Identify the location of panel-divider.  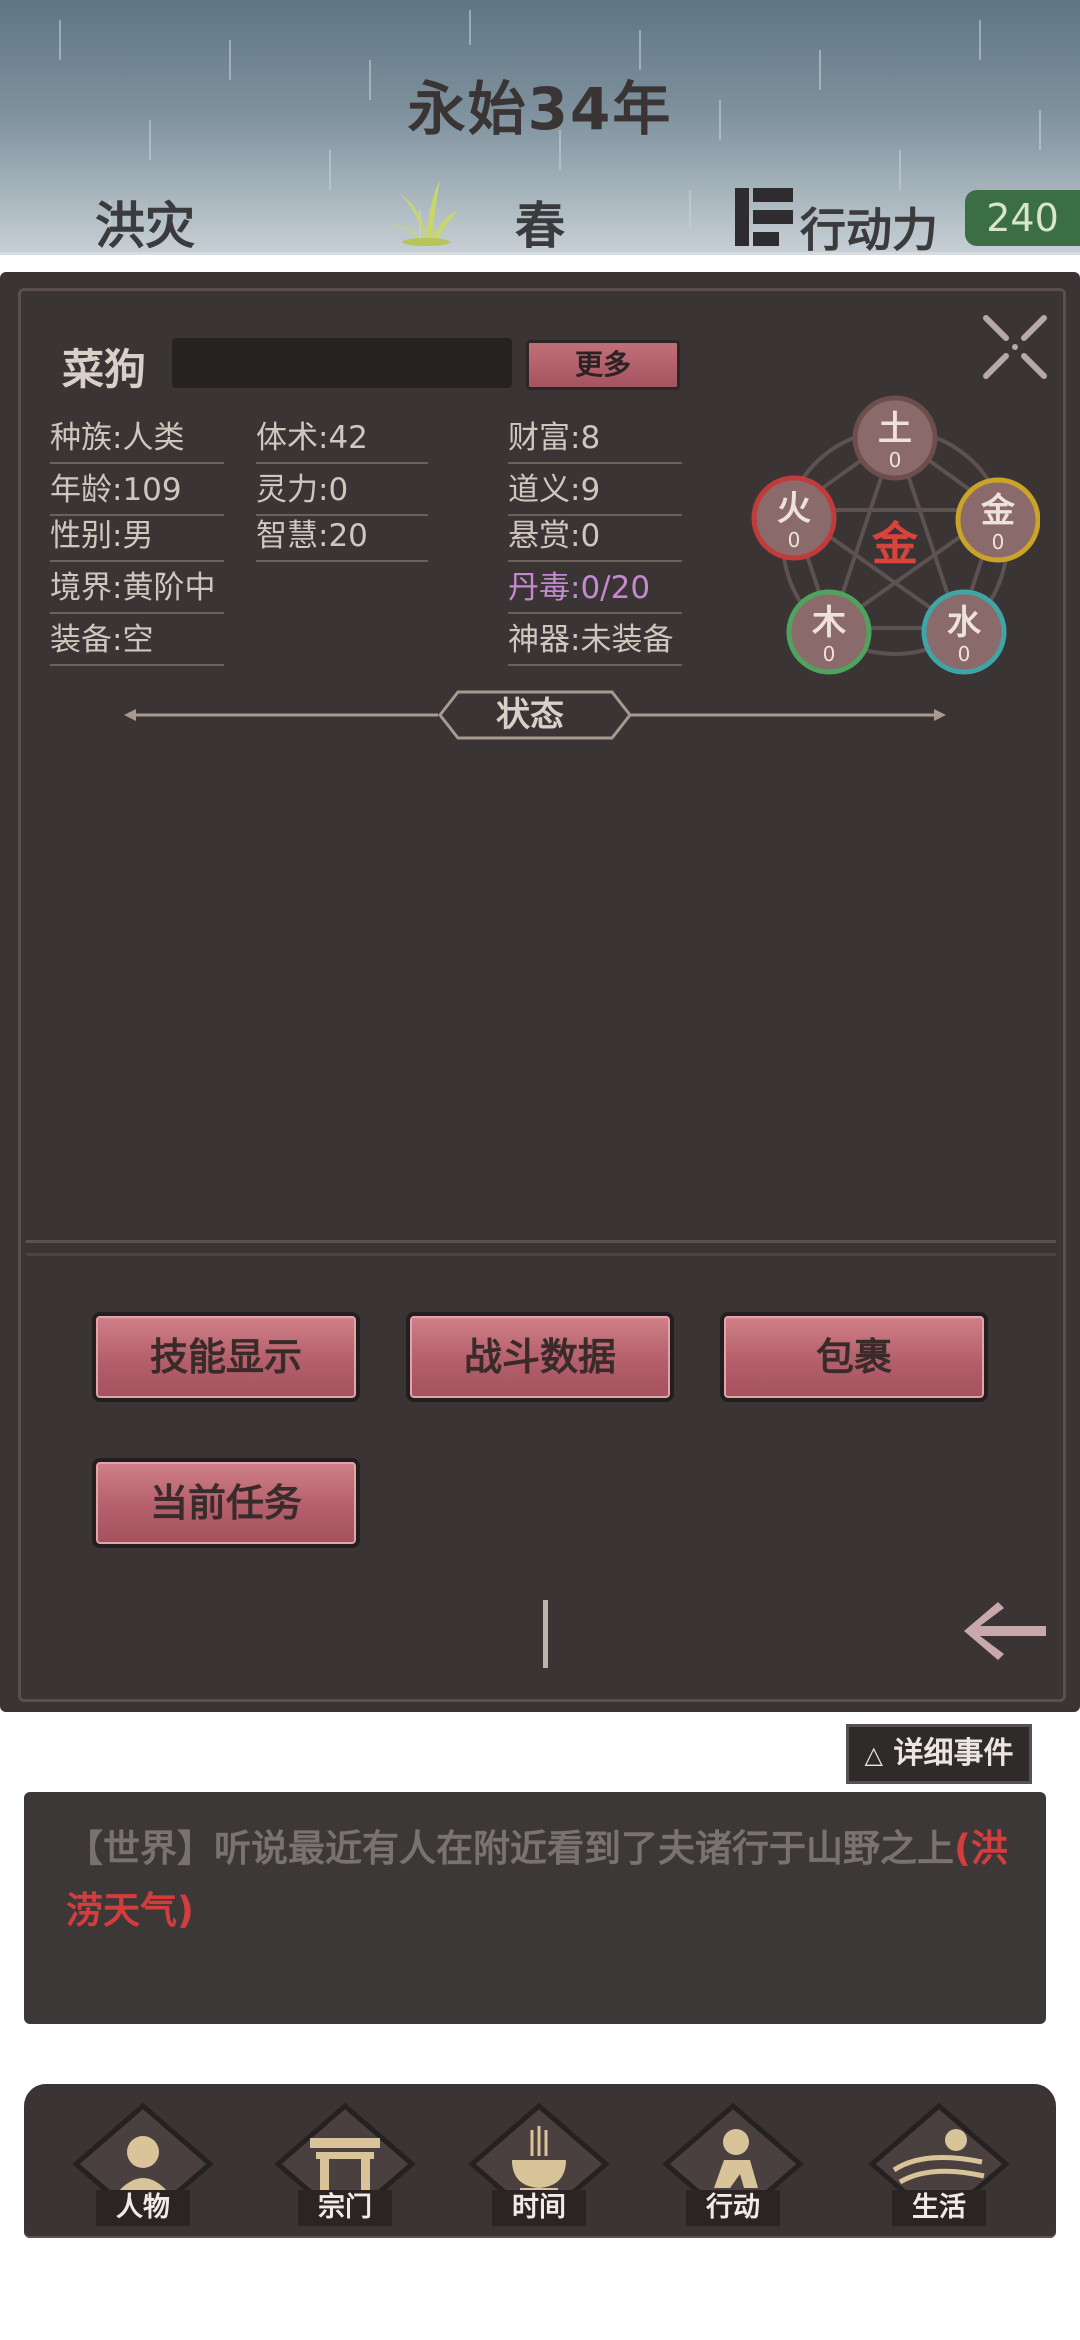
(541, 1248).